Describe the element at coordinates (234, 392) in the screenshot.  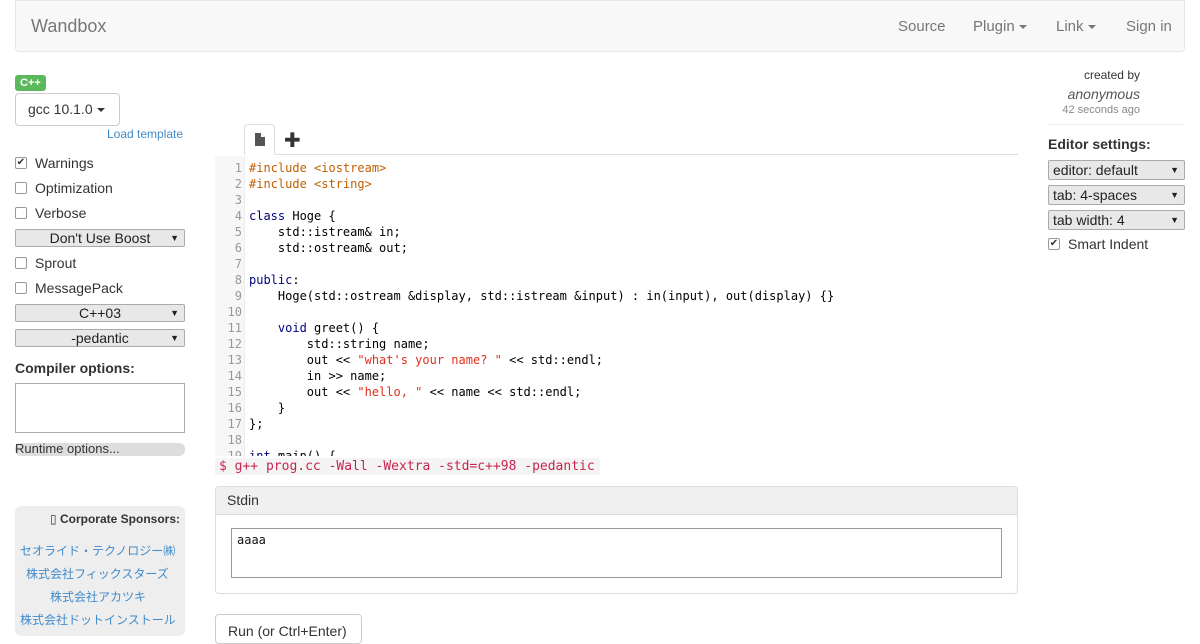
I see `line-number: 15` at that location.